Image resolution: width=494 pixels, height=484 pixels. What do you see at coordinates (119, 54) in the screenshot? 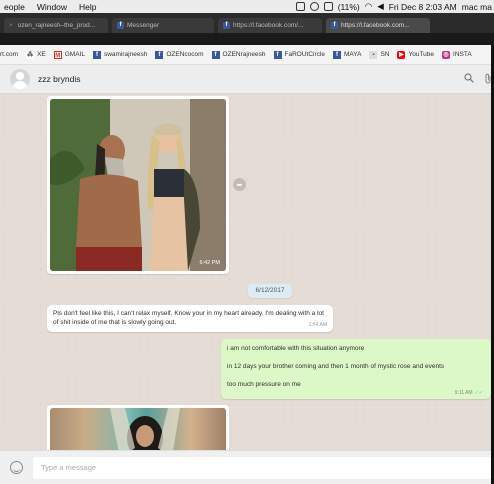
I see `bookmark-swamirajneesh: f swamirajneesh` at bounding box center [119, 54].